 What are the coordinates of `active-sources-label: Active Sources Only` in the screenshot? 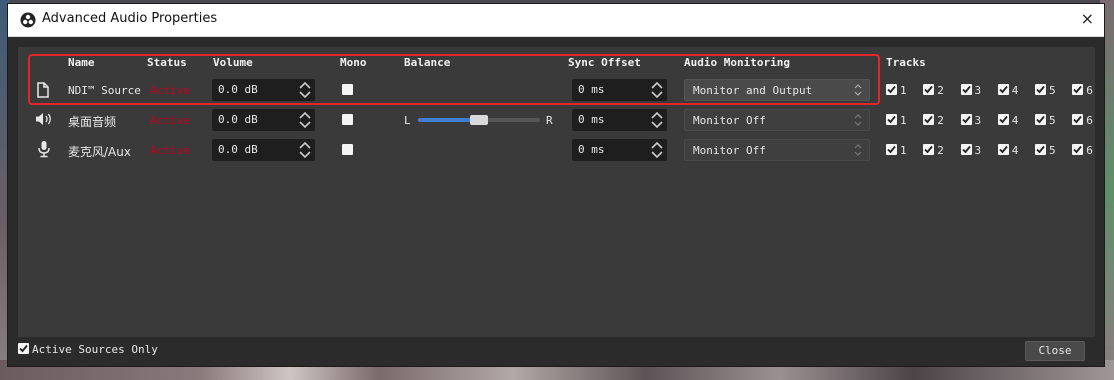 It's located at (95, 349).